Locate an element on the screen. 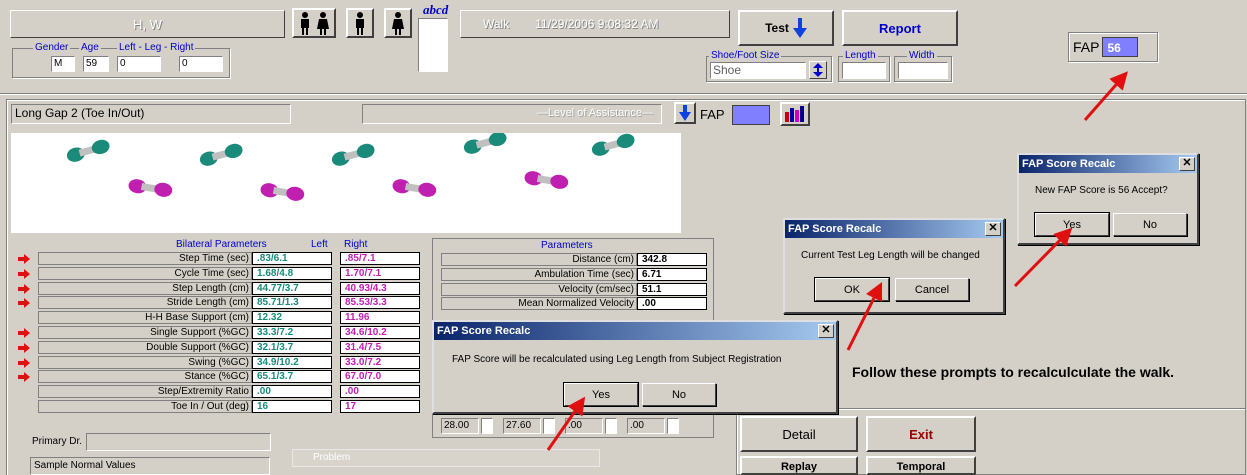  arrow-to-fap-score is located at coordinates (1105, 96).